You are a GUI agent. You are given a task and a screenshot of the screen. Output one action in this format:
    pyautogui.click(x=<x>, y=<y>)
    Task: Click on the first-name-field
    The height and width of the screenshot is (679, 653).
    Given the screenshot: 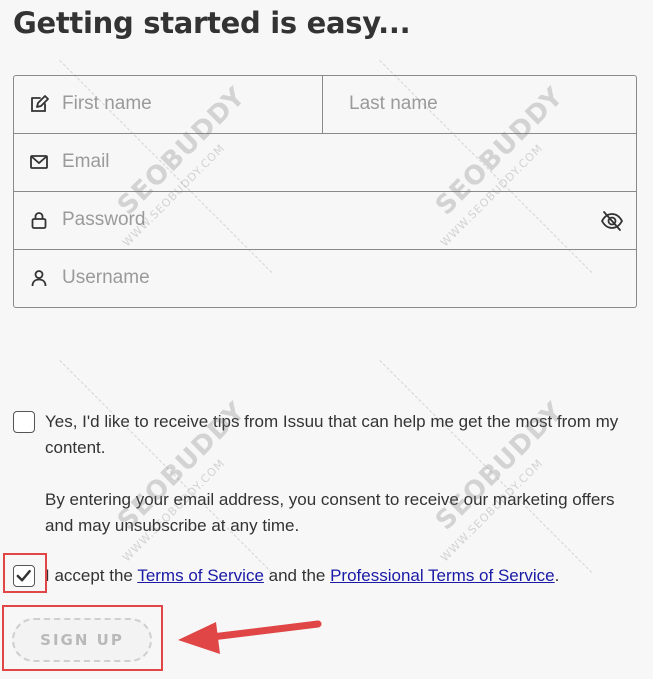 What is the action you would take?
    pyautogui.click(x=187, y=104)
    